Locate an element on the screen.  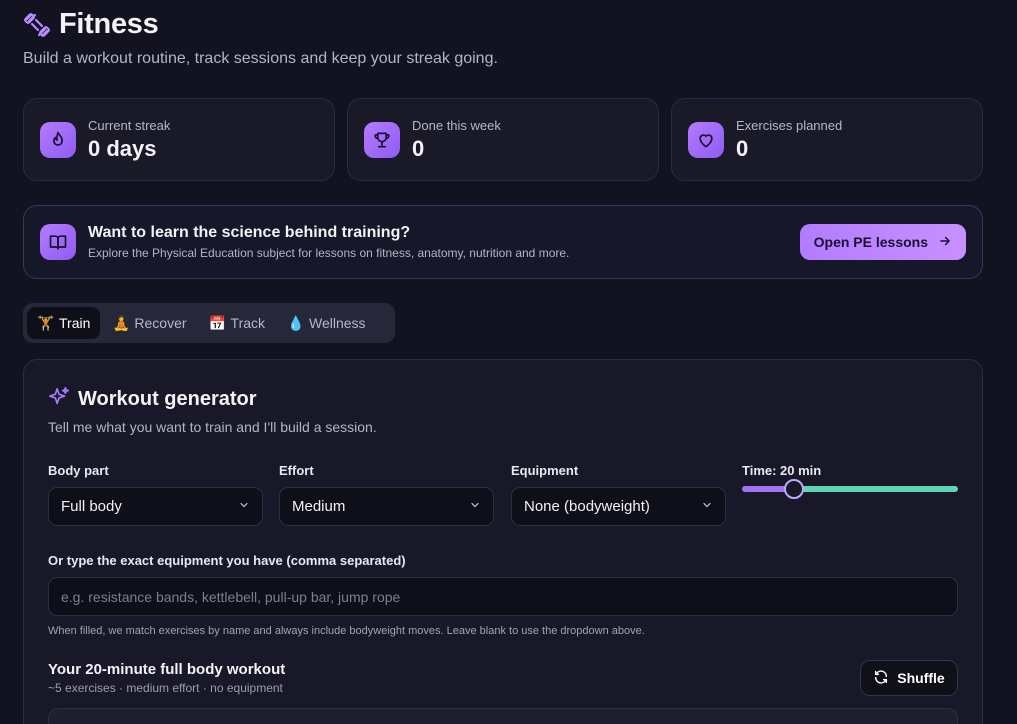
body-part-label: Body part is located at coordinates (78, 470).